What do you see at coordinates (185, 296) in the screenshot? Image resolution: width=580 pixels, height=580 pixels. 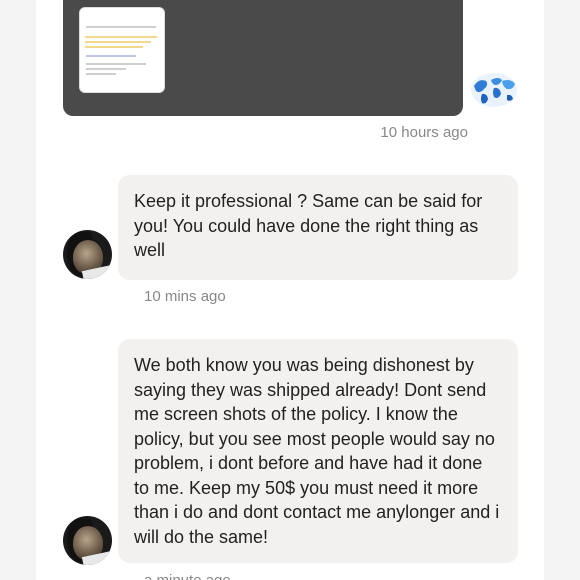 I see `message-timestamp: 10 mins ago` at bounding box center [185, 296].